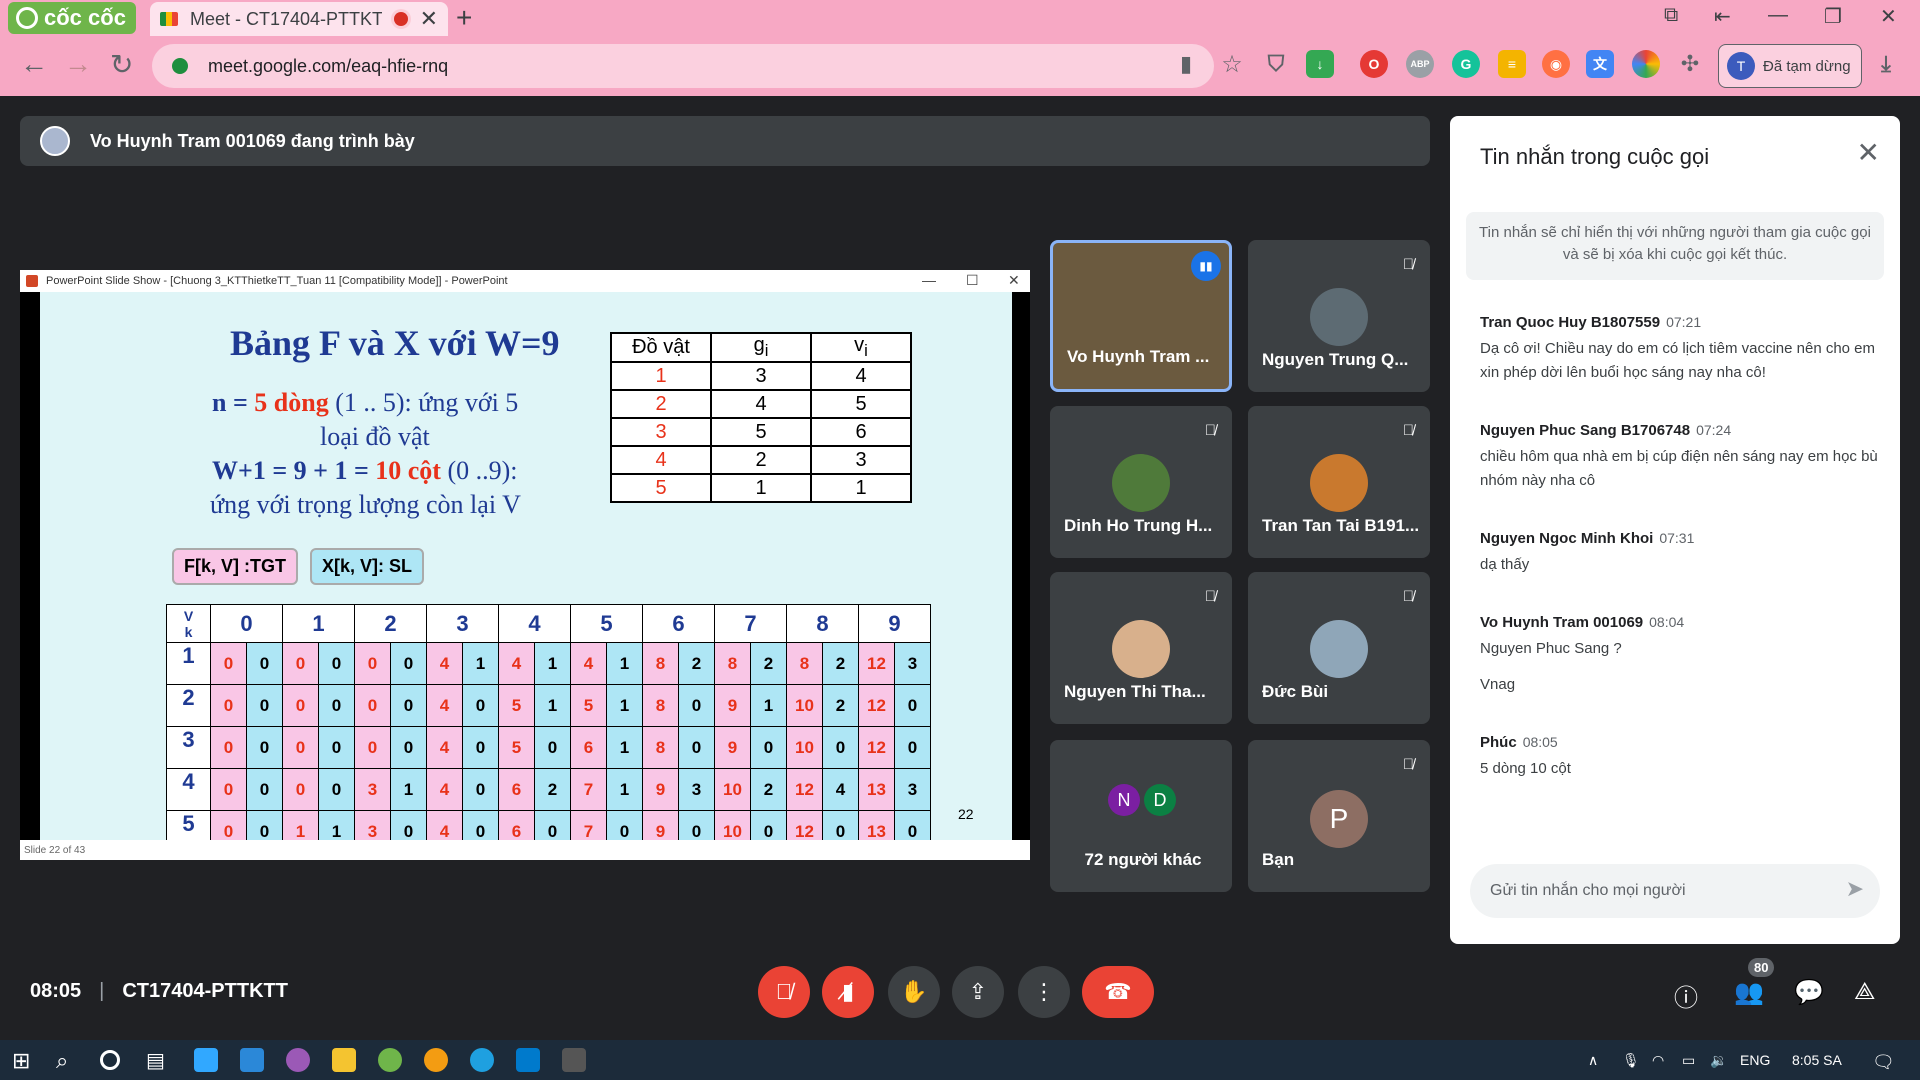 This screenshot has width=1920, height=1080. What do you see at coordinates (1374, 64) in the screenshot?
I see `opera-ext-icon: O` at bounding box center [1374, 64].